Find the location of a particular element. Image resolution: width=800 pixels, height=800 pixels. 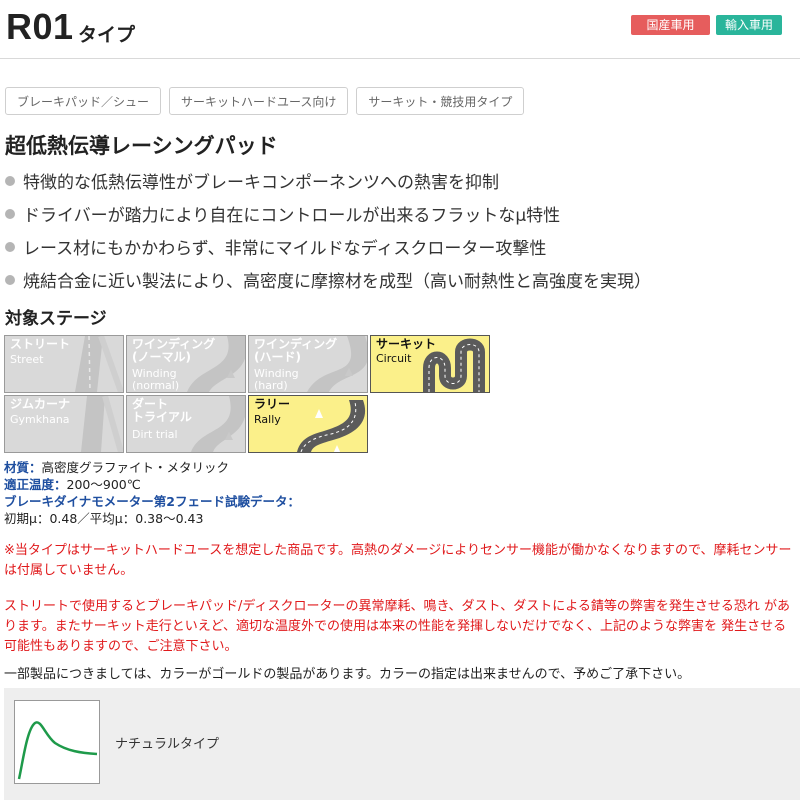

tag-circuit-competition: サーキット・競技用タイプ is located at coordinates (440, 101).